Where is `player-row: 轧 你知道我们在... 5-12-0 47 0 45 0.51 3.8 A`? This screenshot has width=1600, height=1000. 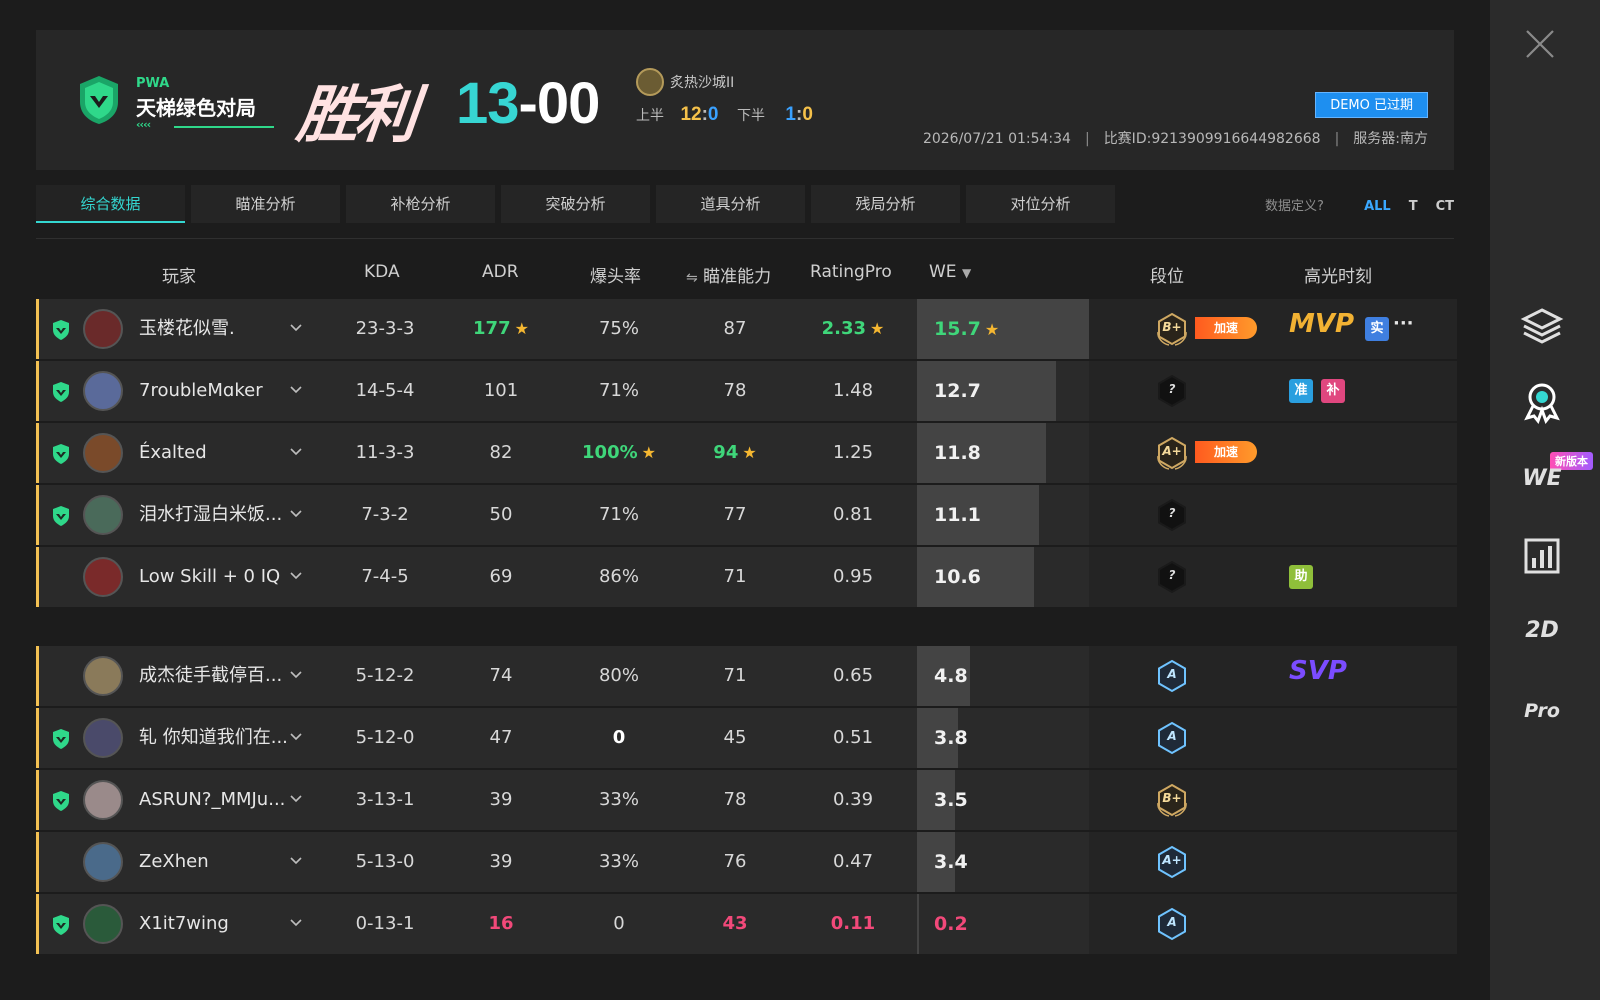 player-row: 轧 你知道我们在... 5-12-0 47 0 45 0.51 3.8 A is located at coordinates (746, 738).